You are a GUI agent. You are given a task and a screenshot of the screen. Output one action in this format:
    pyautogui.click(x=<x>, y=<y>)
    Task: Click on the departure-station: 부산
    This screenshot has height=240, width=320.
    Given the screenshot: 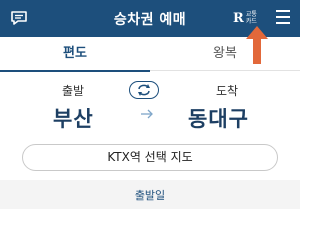 What is the action you would take?
    pyautogui.click(x=73, y=118)
    